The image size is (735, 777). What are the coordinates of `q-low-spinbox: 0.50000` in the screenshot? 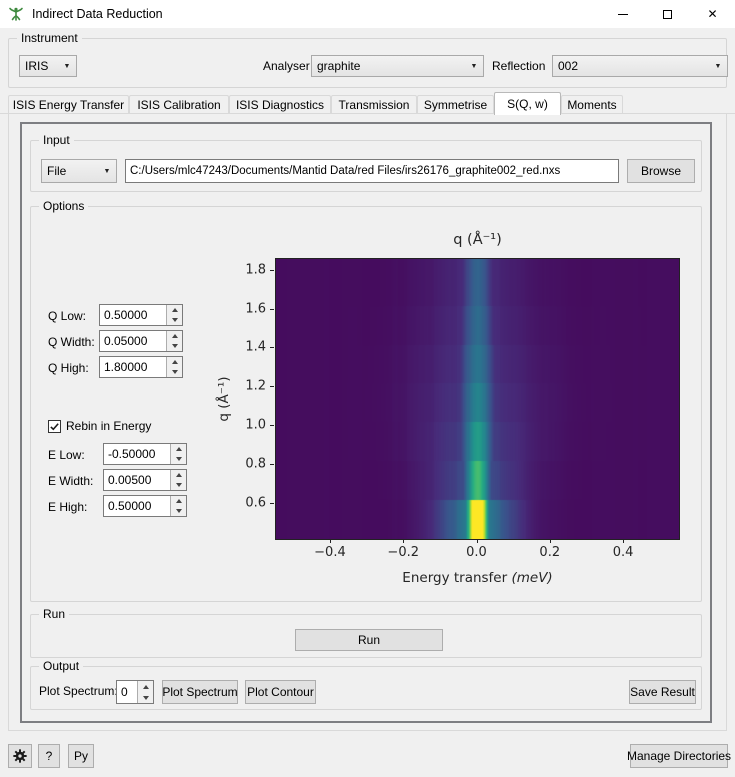 It's located at (141, 315).